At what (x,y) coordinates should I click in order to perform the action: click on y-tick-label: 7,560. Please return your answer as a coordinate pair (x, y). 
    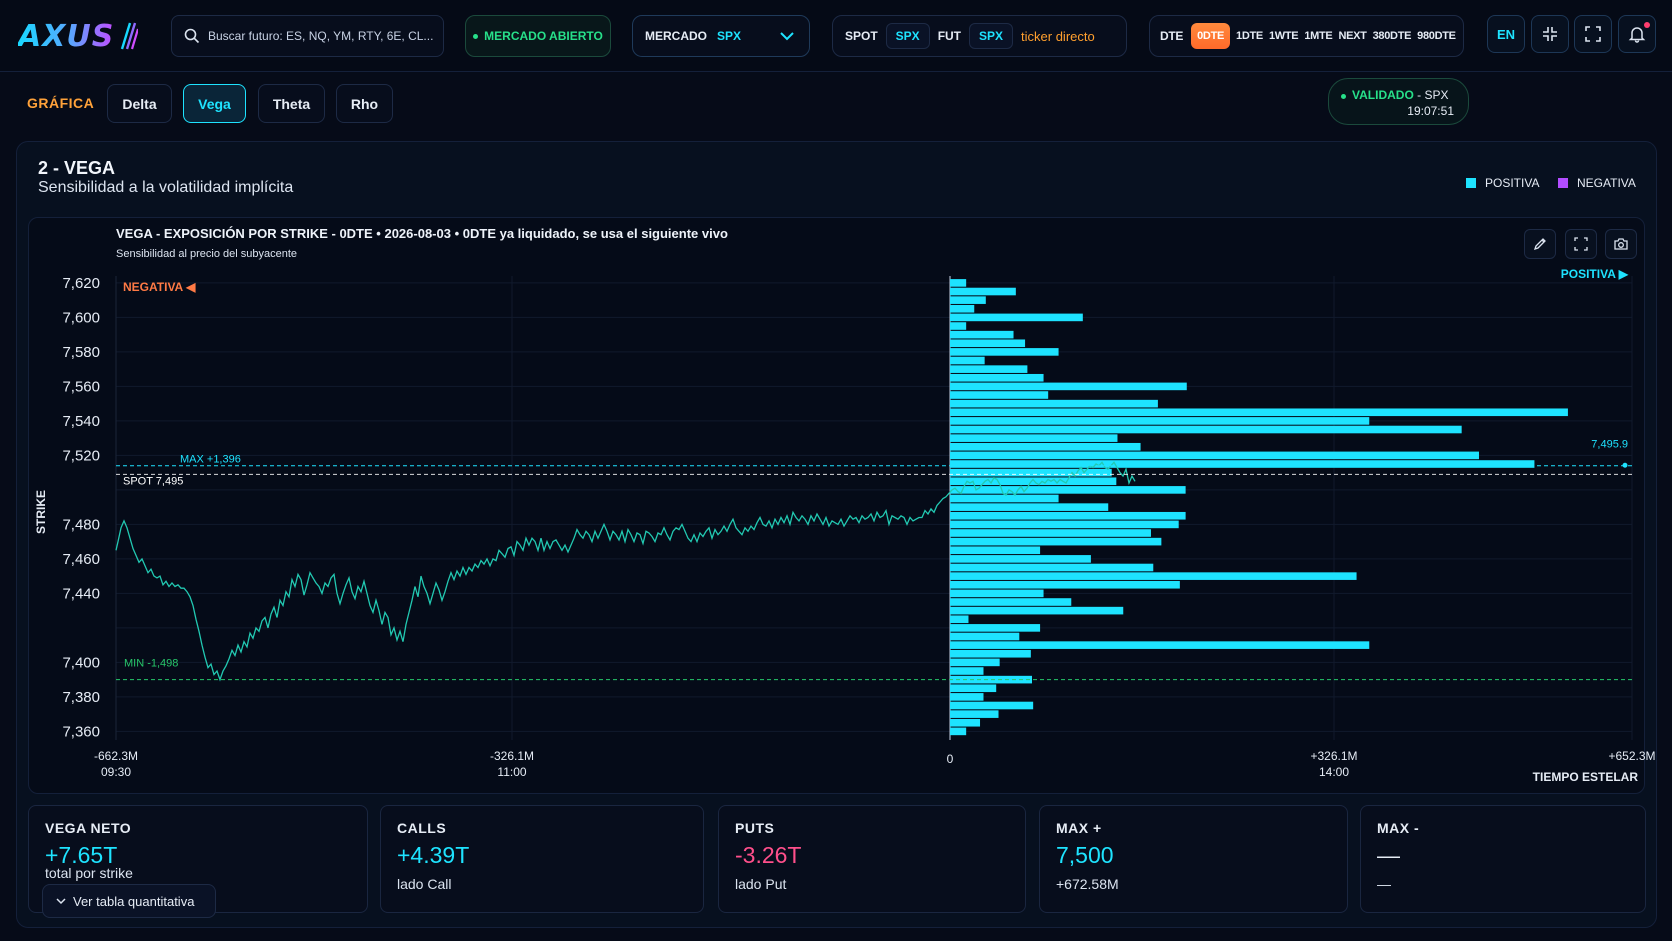
    Looking at the image, I should click on (81, 386).